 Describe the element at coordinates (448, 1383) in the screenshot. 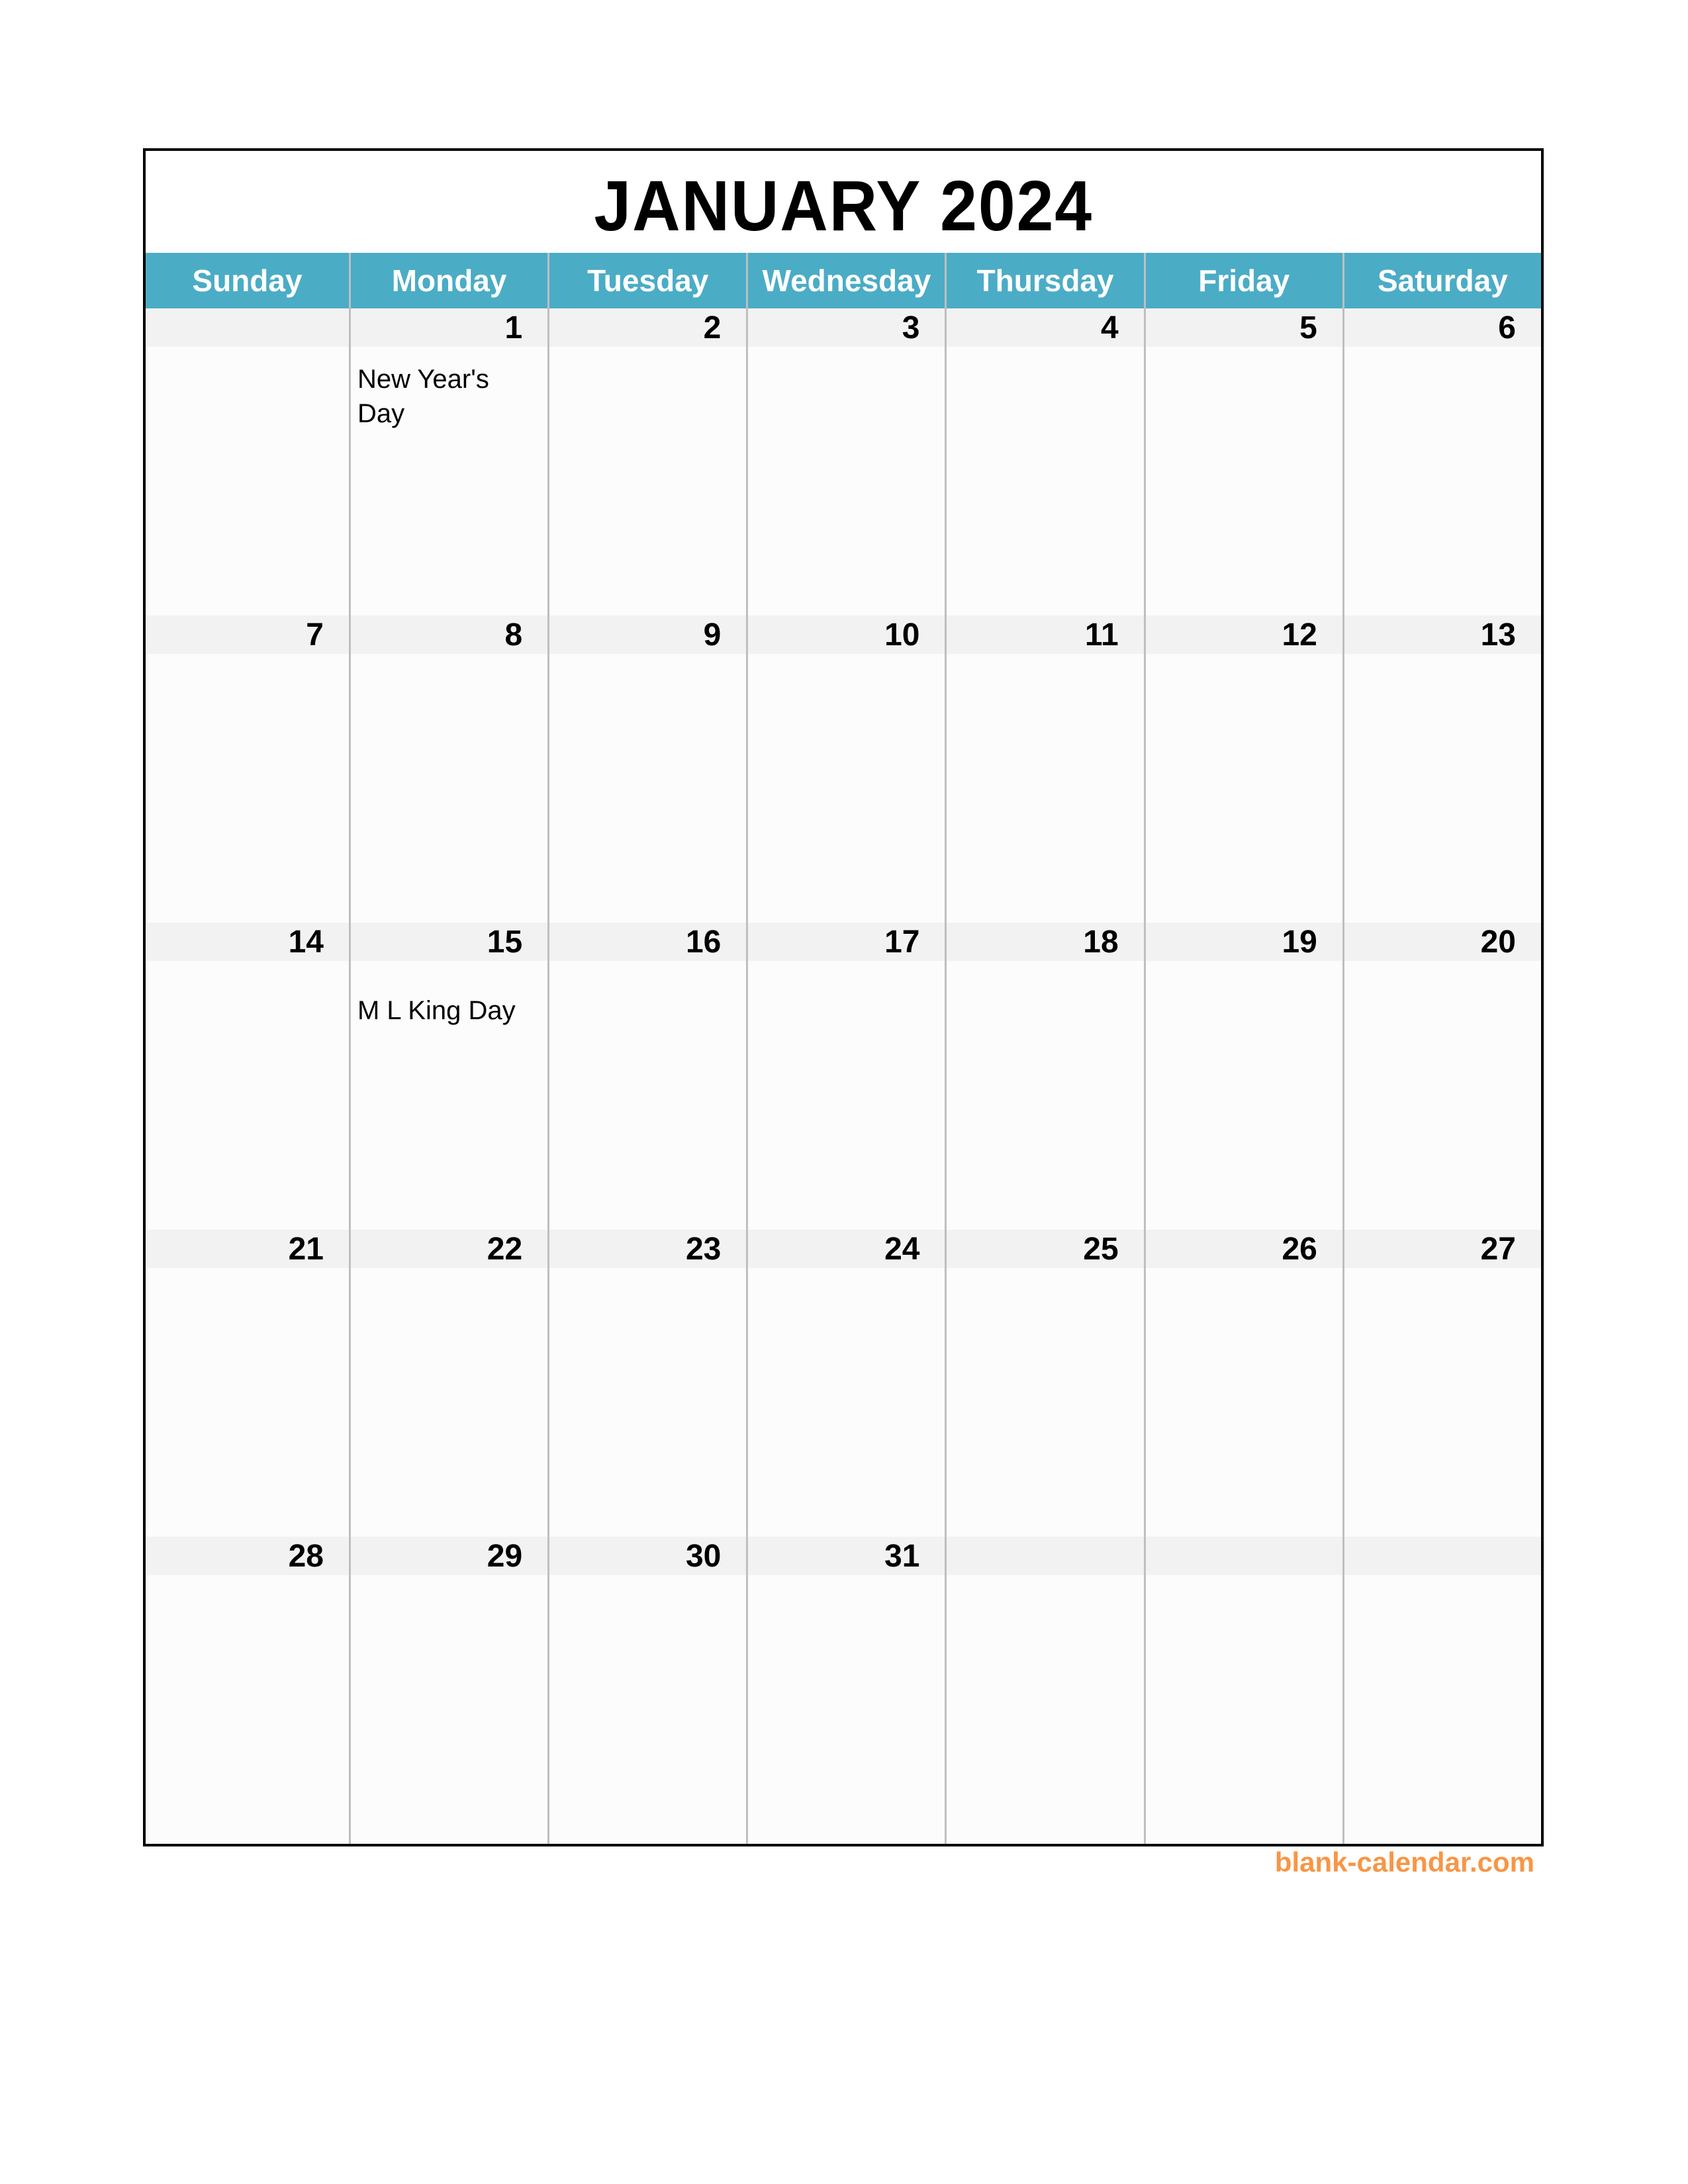

I see `day-cell: 22` at that location.